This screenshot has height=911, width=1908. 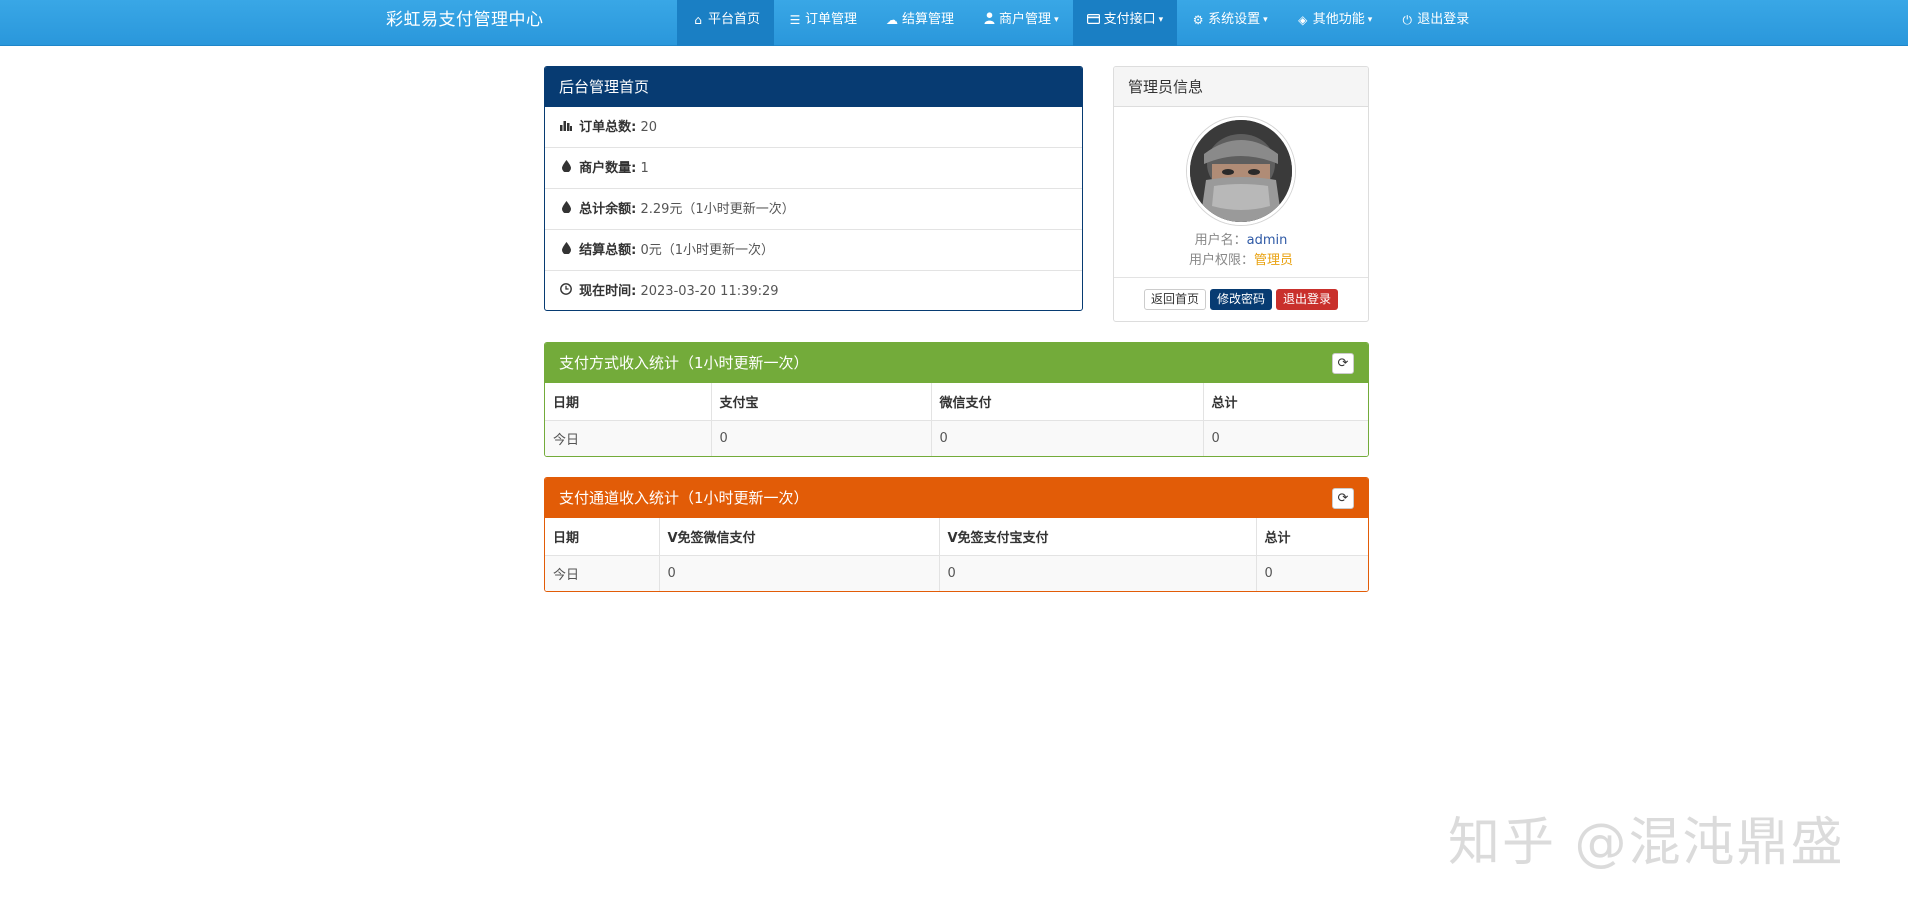 I want to click on list-icon: ☰, so click(x=795, y=20).